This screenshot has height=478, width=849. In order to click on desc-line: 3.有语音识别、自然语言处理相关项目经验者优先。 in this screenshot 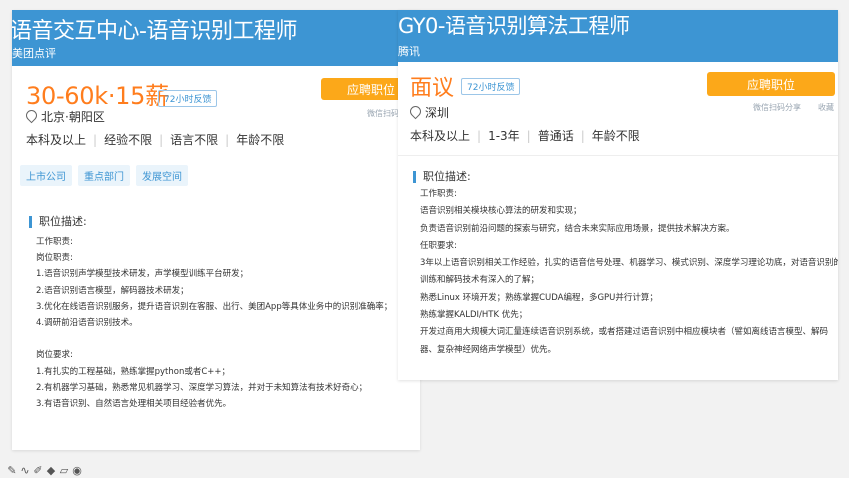, I will do `click(134, 403)`.